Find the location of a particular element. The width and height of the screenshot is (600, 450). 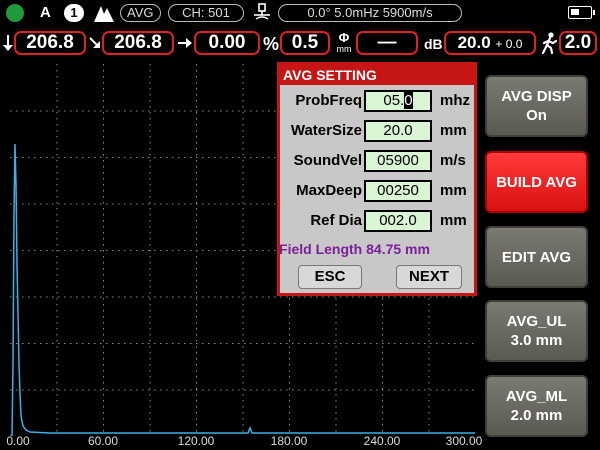

next-button: NEXT is located at coordinates (429, 277).